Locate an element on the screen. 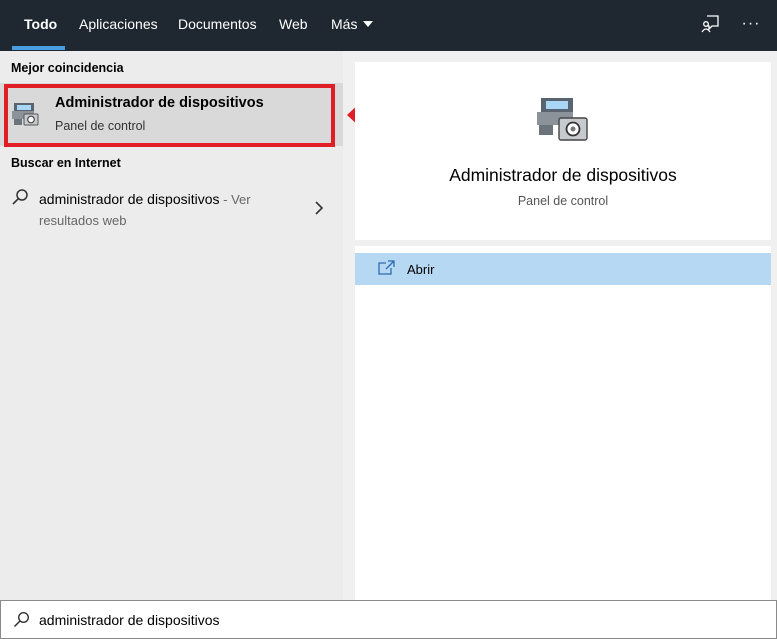  tab-todo: Todo is located at coordinates (40, 25).